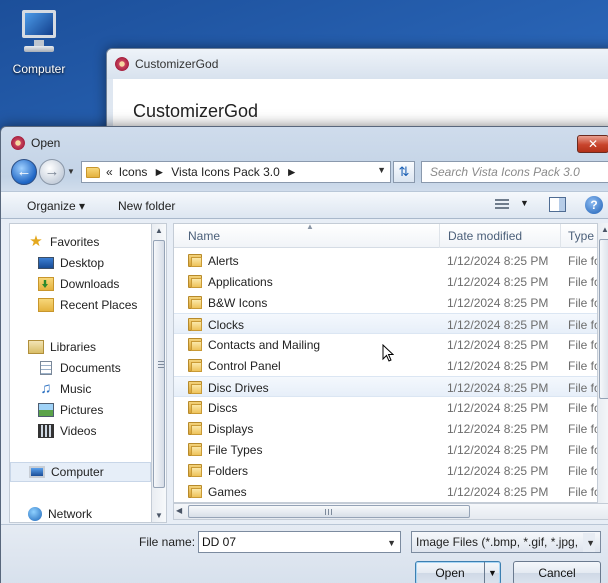 The width and height of the screenshot is (608, 583). Describe the element at coordinates (219, 542) in the screenshot. I see `file-name-value: DD 07` at that location.